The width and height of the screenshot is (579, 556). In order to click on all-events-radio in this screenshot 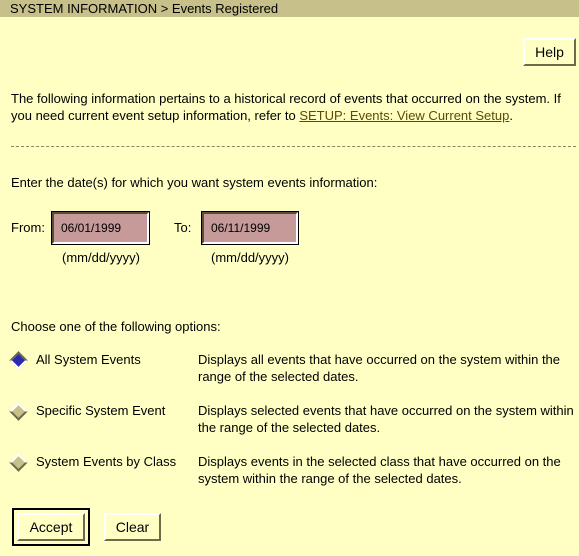, I will do `click(18, 360)`.